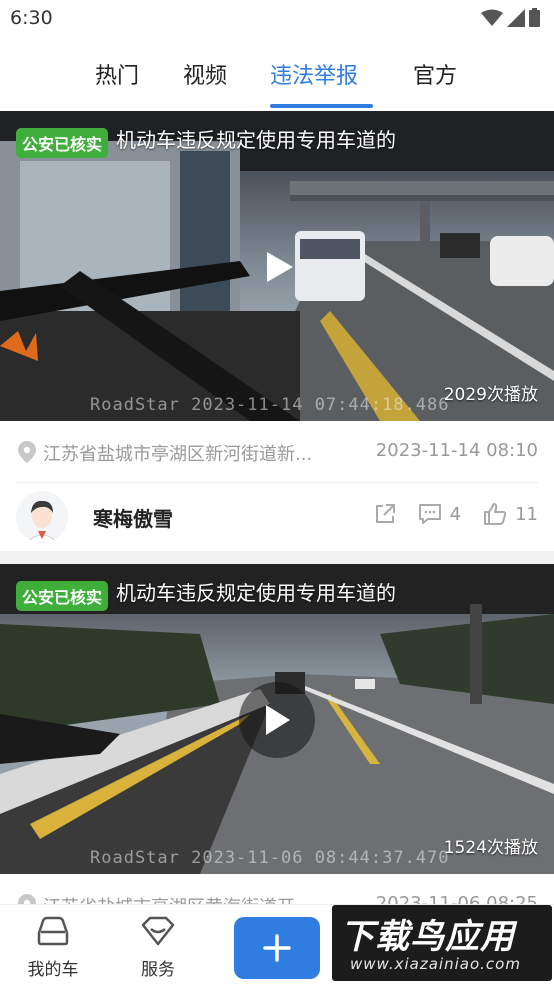 This screenshot has width=554, height=984. What do you see at coordinates (495, 514) in the screenshot?
I see `thumbs-up-icon` at bounding box center [495, 514].